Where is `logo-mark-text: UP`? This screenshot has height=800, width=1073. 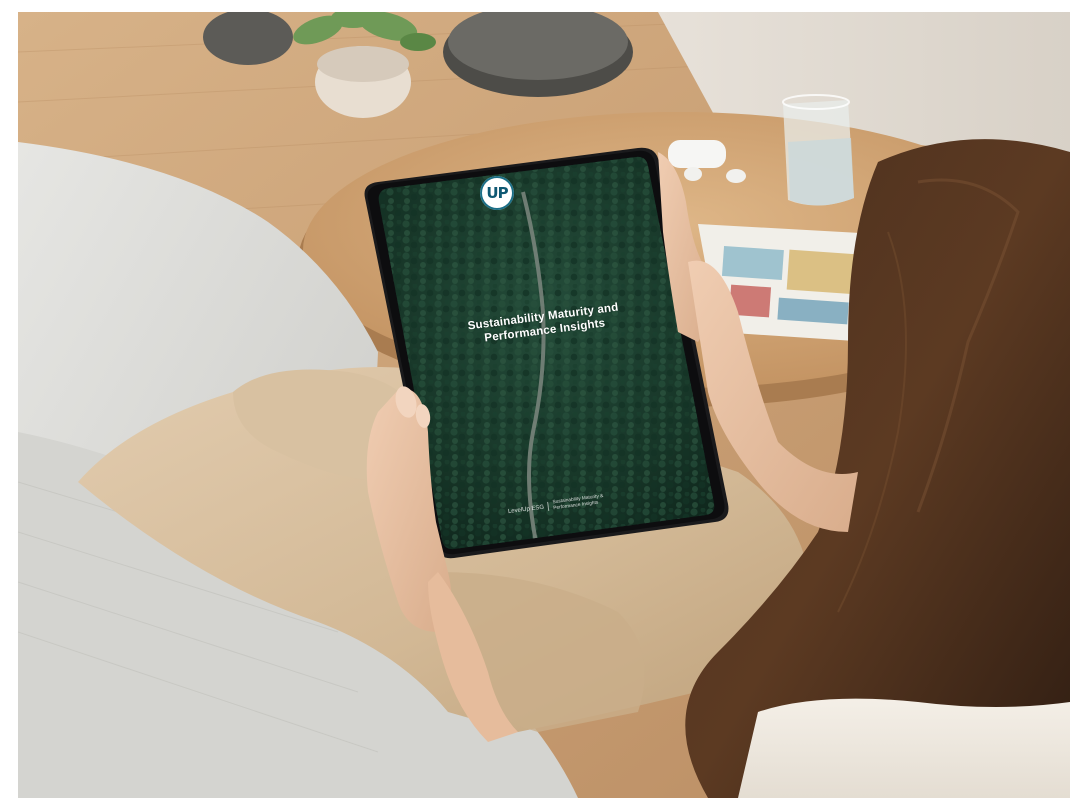
logo-mark-text: UP is located at coordinates (497, 193).